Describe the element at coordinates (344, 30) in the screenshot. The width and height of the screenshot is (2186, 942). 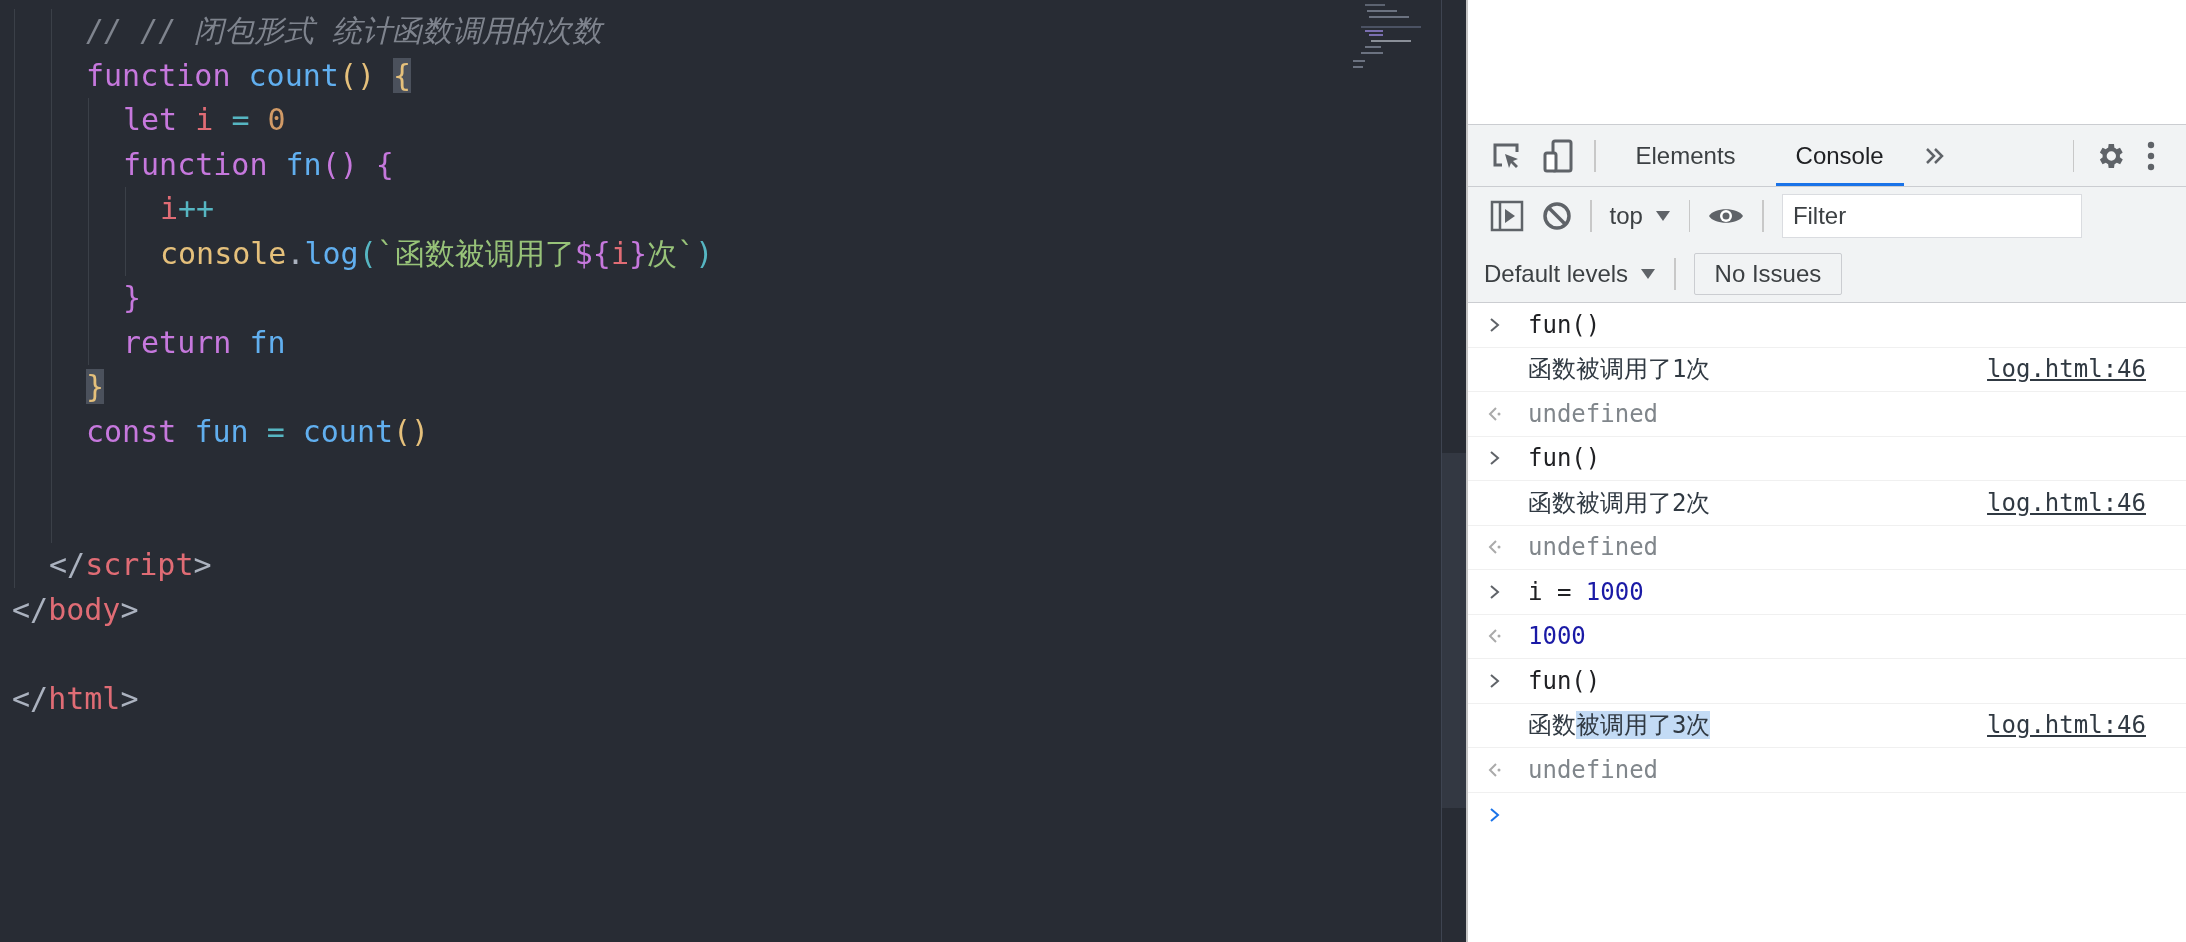
I see `code-line: // // 闭包形式 统计函数调用的次数` at that location.